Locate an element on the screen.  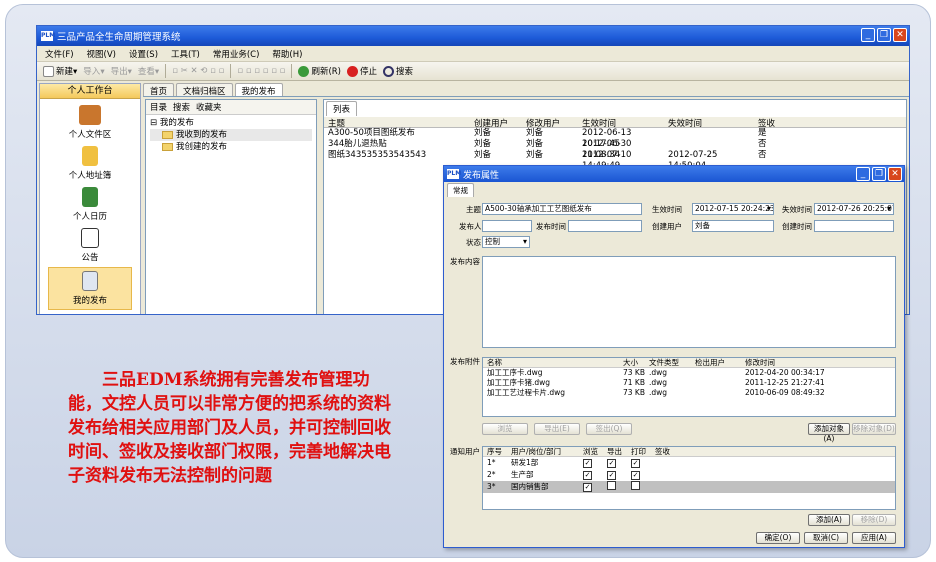
search-icon is located at coordinates (388, 71).